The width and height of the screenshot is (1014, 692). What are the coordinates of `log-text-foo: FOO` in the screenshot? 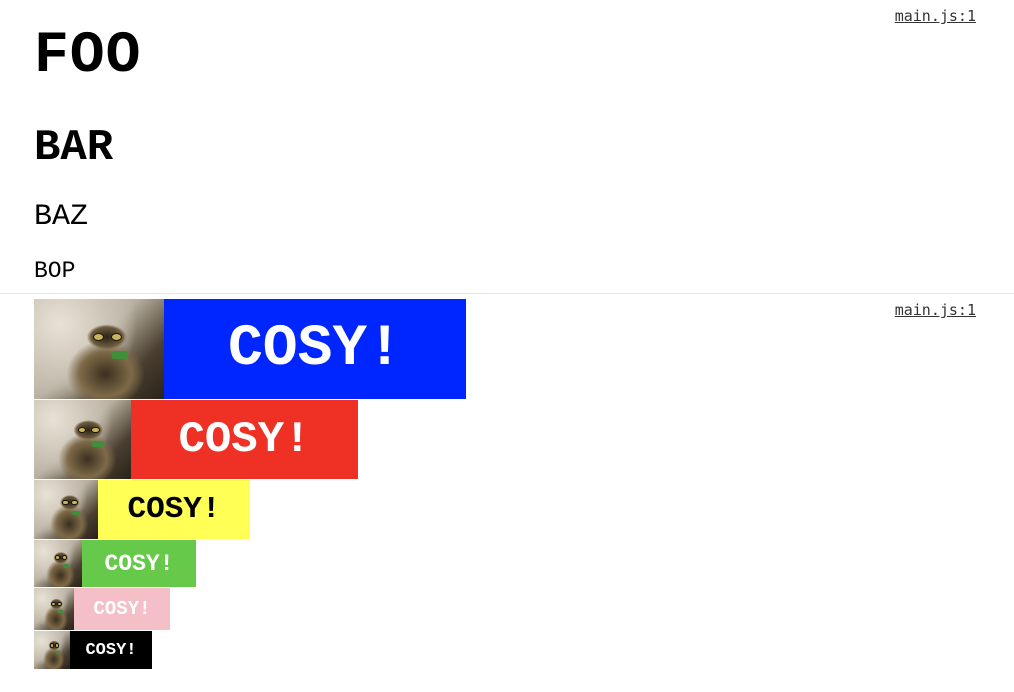 It's located at (88, 56).